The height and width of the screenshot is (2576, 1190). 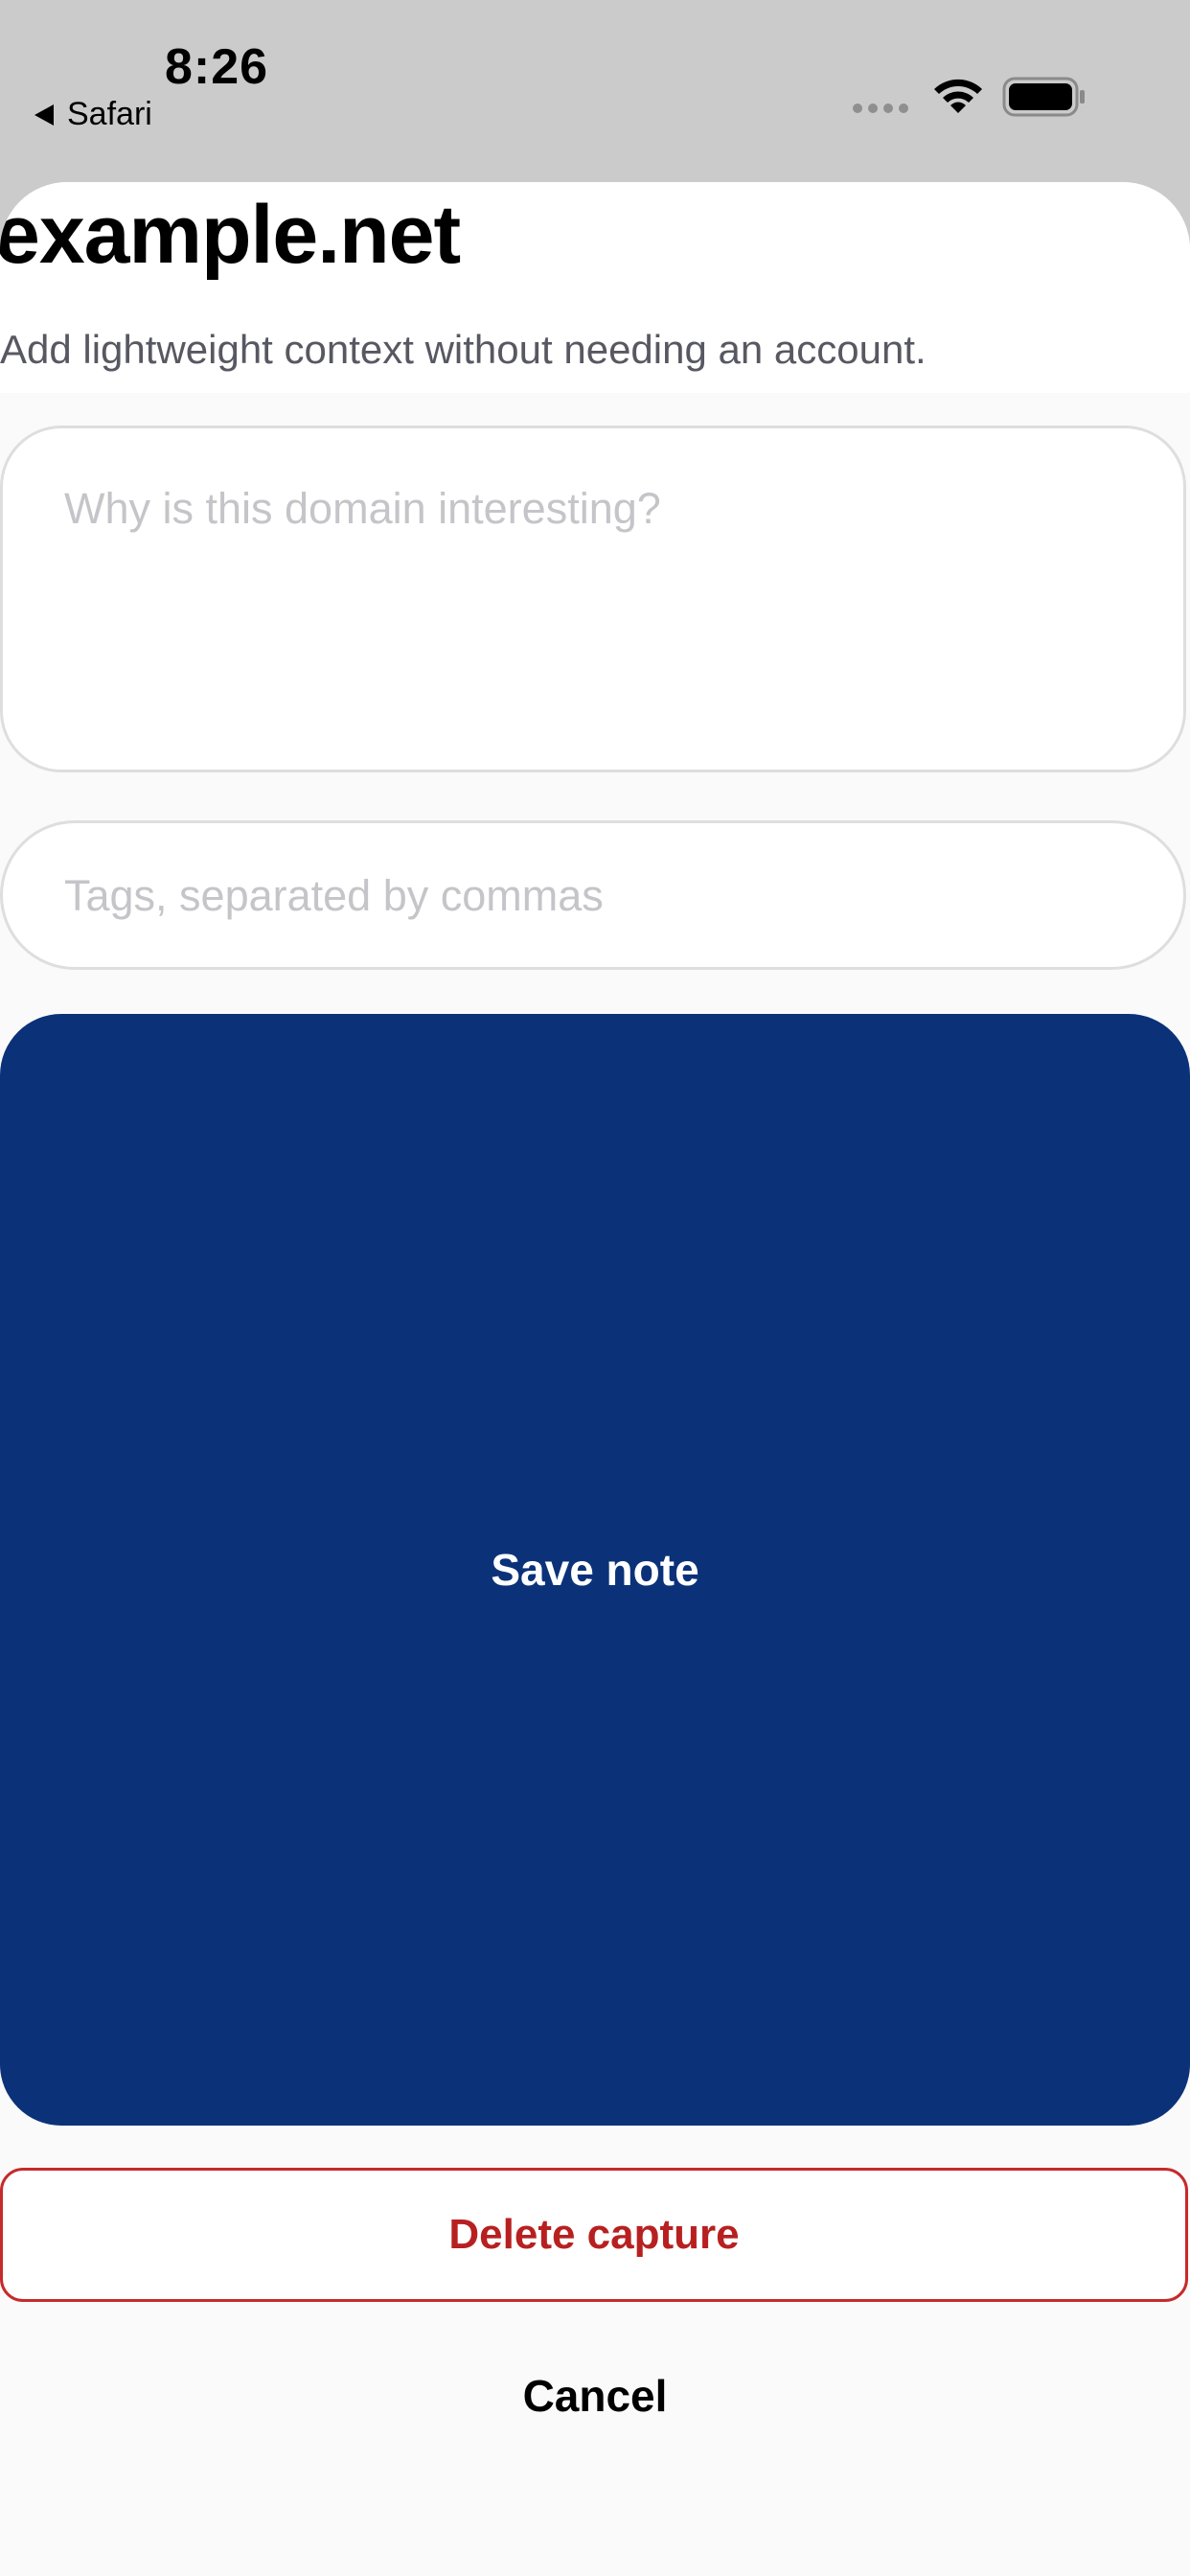 I want to click on status-time: 8:26, so click(x=217, y=67).